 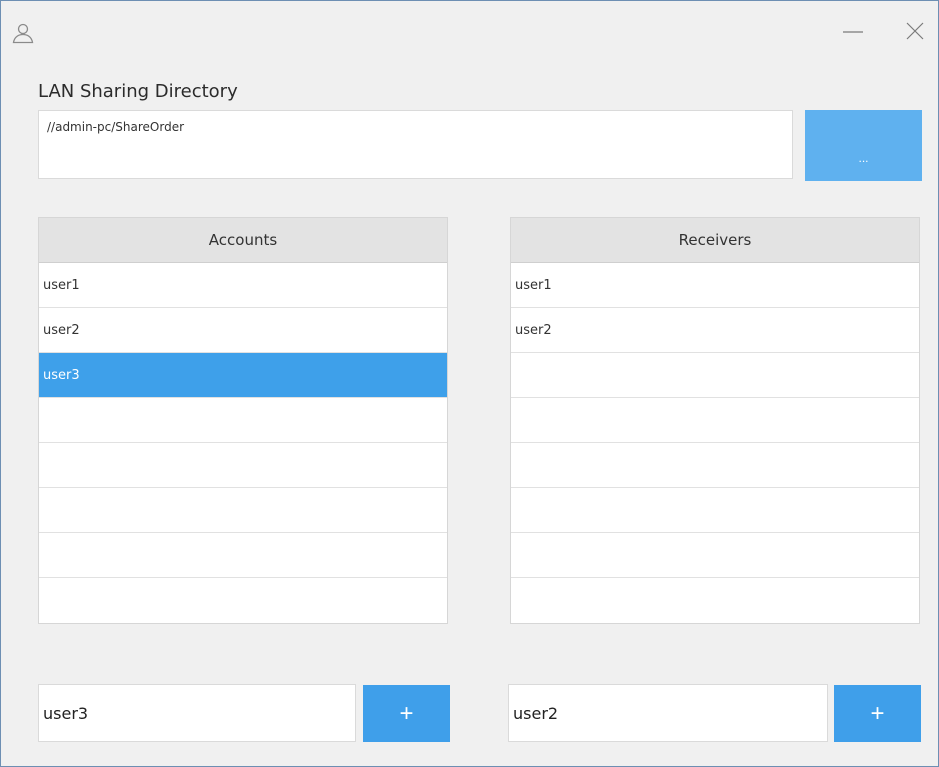 What do you see at coordinates (668, 713) in the screenshot?
I see `receiver-input` at bounding box center [668, 713].